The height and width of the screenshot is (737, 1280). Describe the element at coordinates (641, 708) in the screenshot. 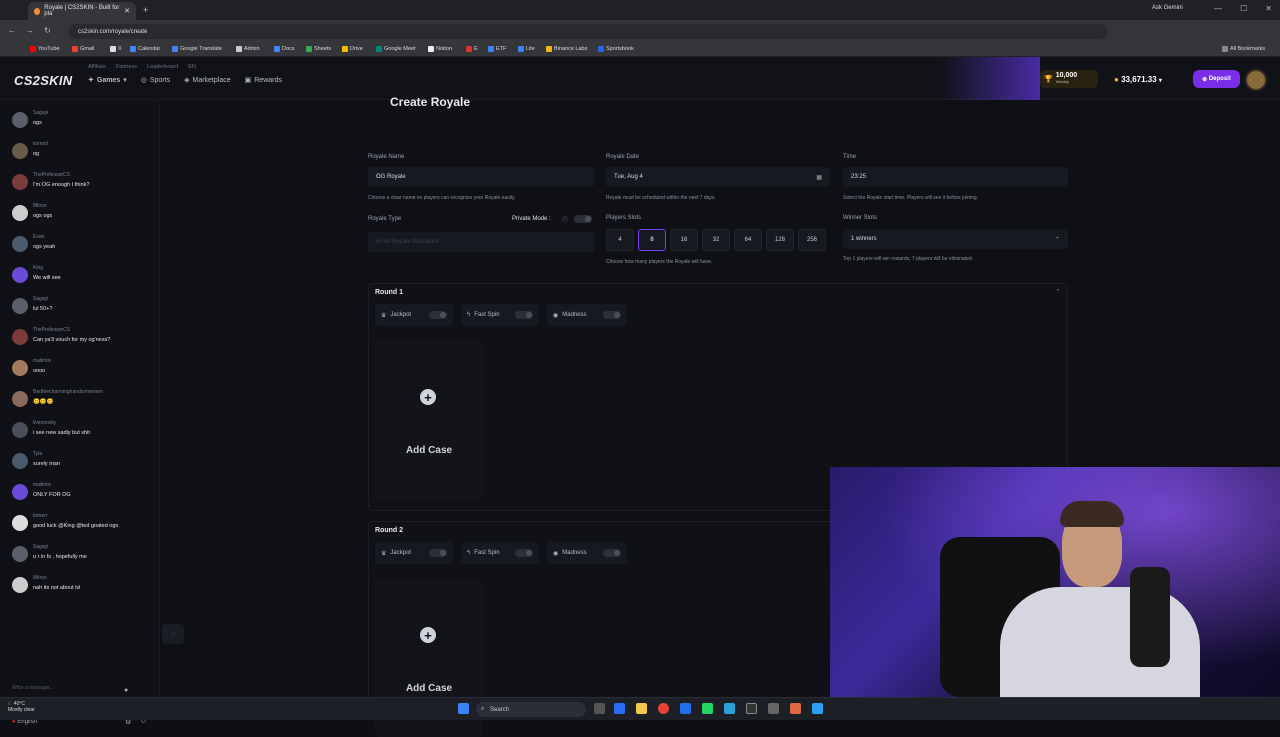

I see `file-explorer-icon` at that location.